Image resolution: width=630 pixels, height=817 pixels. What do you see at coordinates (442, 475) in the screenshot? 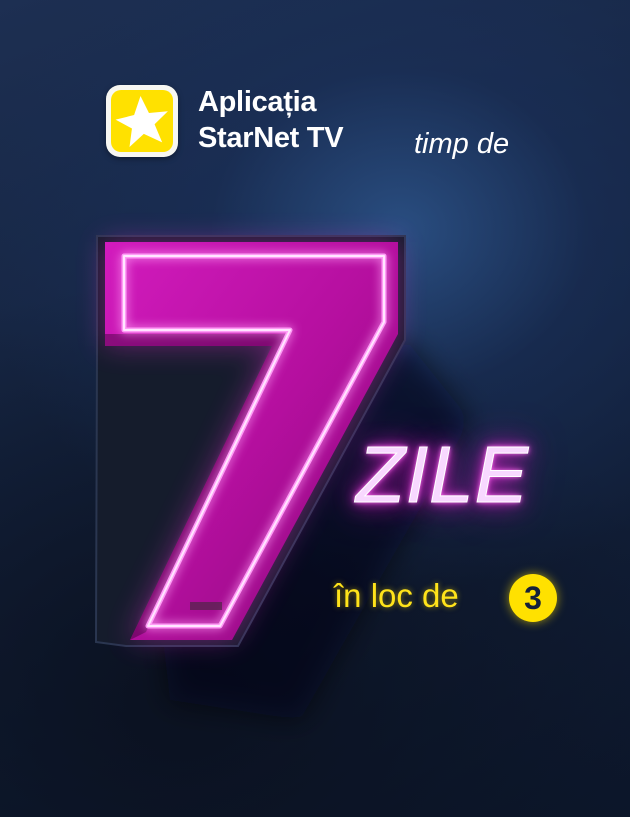
I see `days-label: ZILE` at bounding box center [442, 475].